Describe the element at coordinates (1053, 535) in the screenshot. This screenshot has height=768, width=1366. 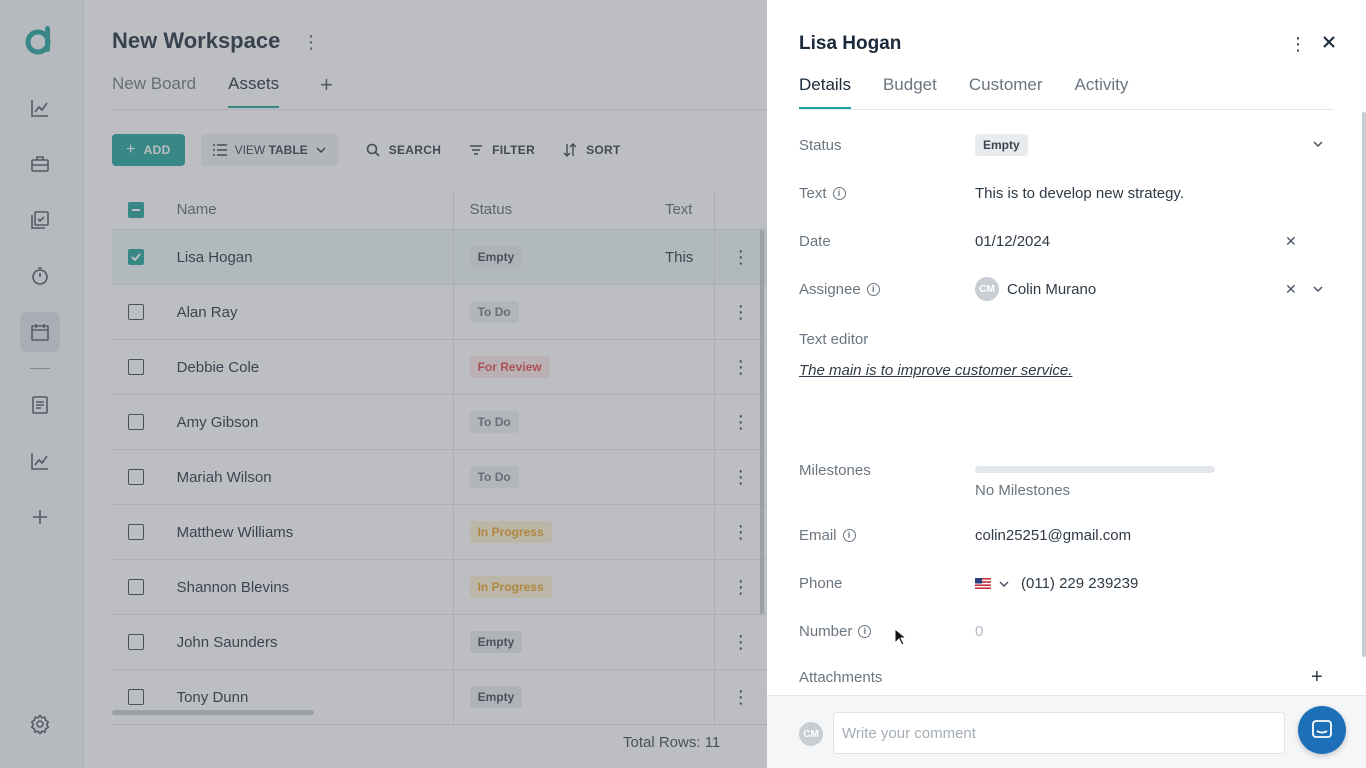
I see `email-value: colin25251@gmail.com` at that location.